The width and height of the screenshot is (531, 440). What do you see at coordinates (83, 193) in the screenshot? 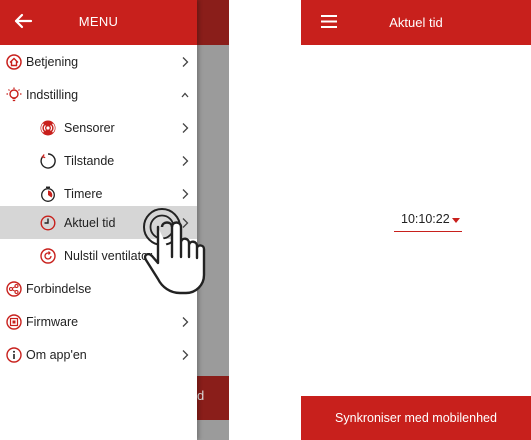
I see `menu-item-label: Timere` at bounding box center [83, 193].